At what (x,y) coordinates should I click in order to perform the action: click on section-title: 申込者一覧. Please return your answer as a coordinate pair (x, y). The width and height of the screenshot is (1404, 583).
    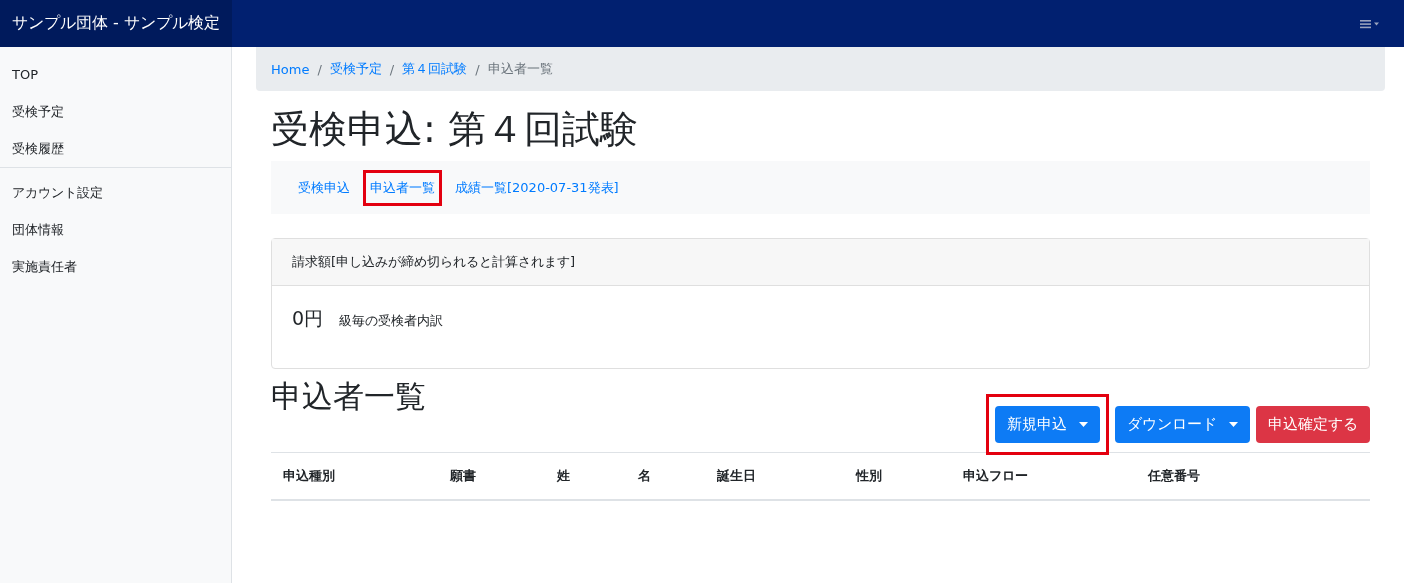
    Looking at the image, I should click on (349, 396).